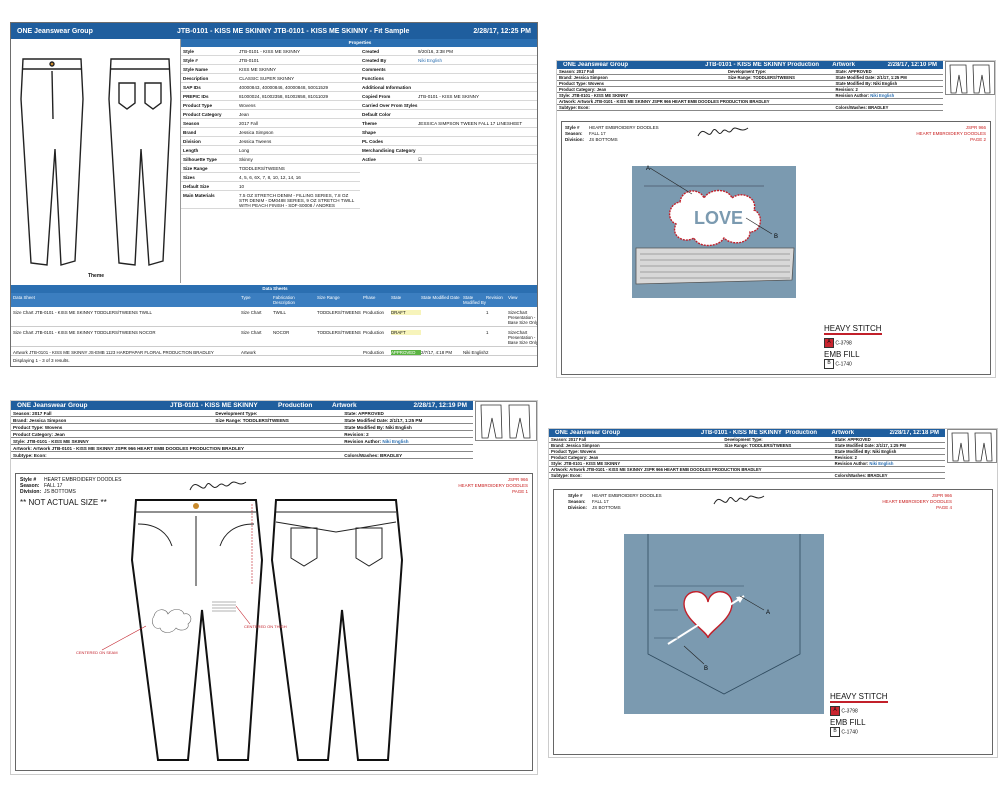 The width and height of the screenshot is (1008, 792). What do you see at coordinates (406, 332) in the screenshot?
I see `table-cell: DRAFT` at bounding box center [406, 332].